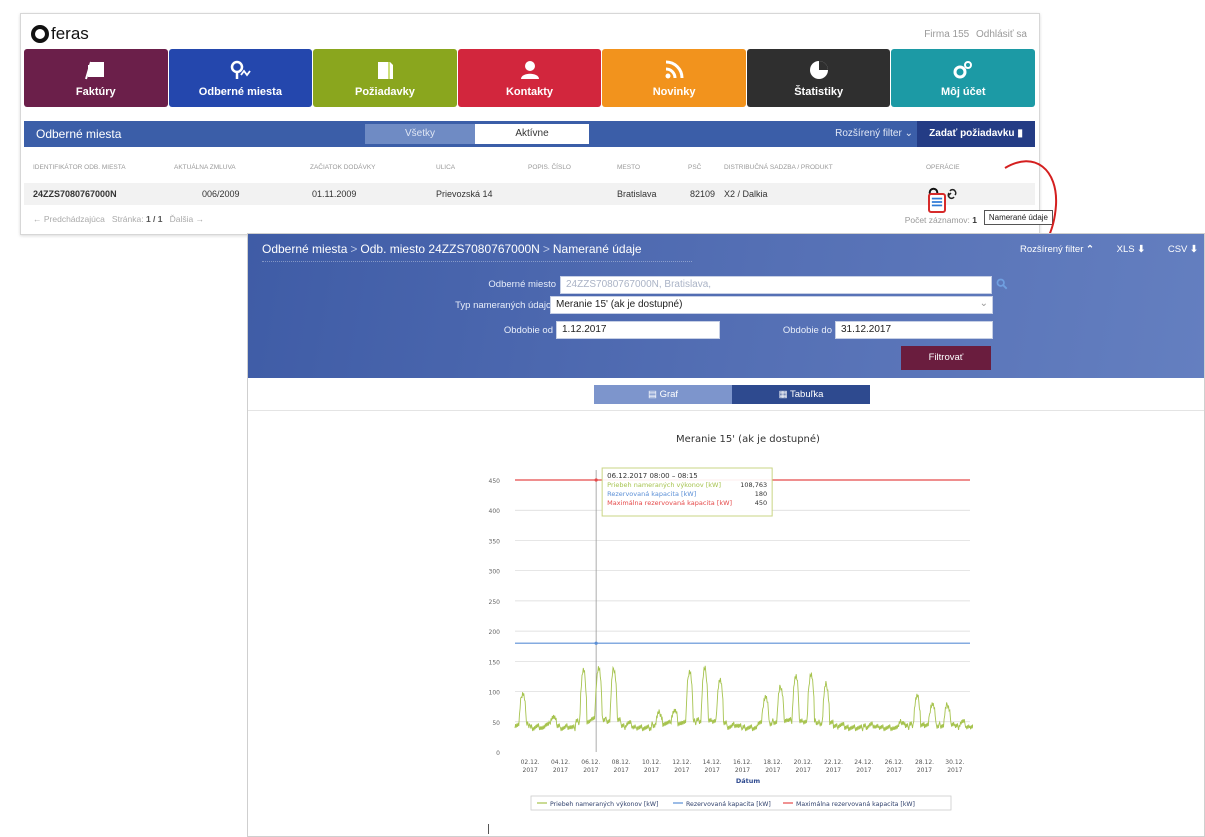  What do you see at coordinates (807, 330) in the screenshot?
I see `to-label: Obdobie do` at bounding box center [807, 330].